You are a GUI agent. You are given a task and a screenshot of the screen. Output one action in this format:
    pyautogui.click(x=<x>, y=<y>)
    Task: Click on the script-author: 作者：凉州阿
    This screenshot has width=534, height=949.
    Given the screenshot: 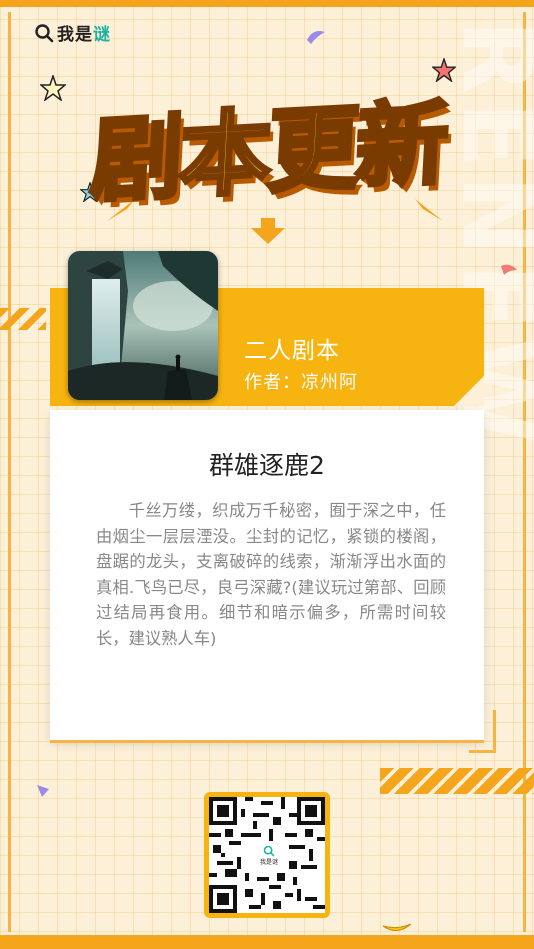 What is the action you would take?
    pyautogui.click(x=301, y=382)
    